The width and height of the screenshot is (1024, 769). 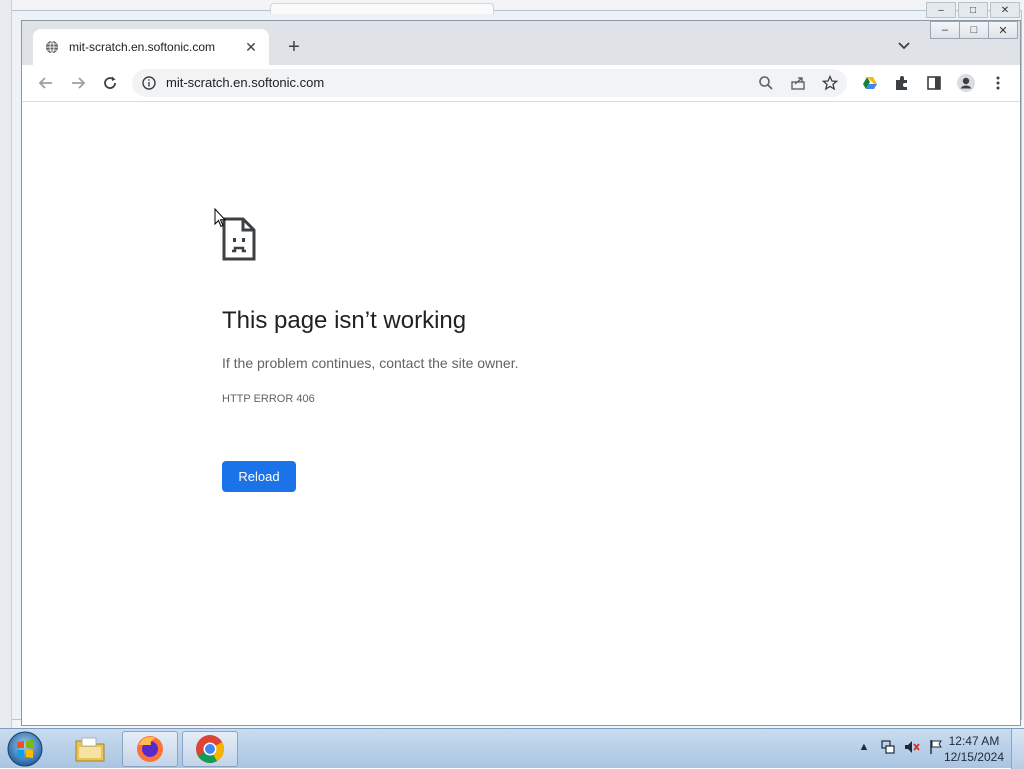 I want to click on action-center-flag-icon, so click(x=936, y=747).